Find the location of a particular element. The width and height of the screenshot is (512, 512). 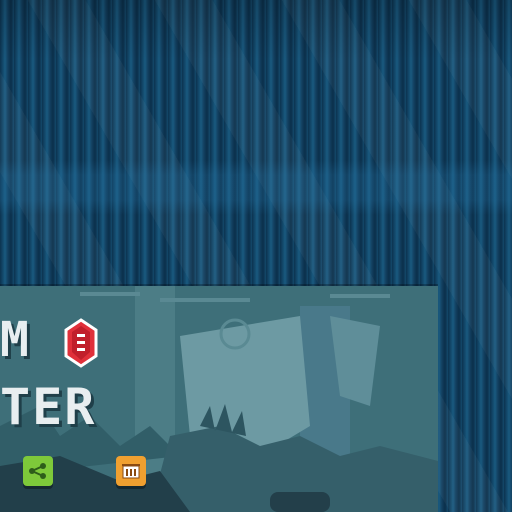

share-button is located at coordinates (38, 471).